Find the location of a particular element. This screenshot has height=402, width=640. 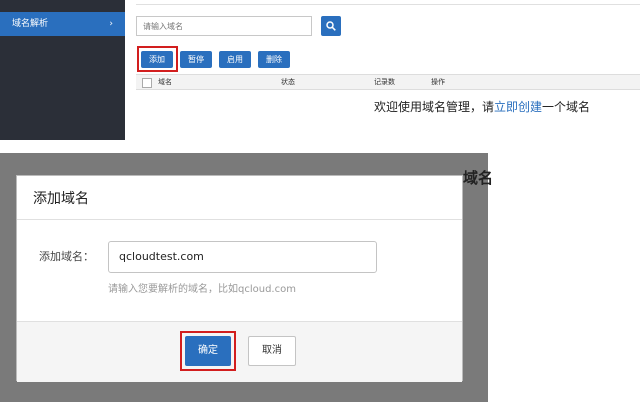

watermark-text: 悟空问答 is located at coordinates (560, 381).